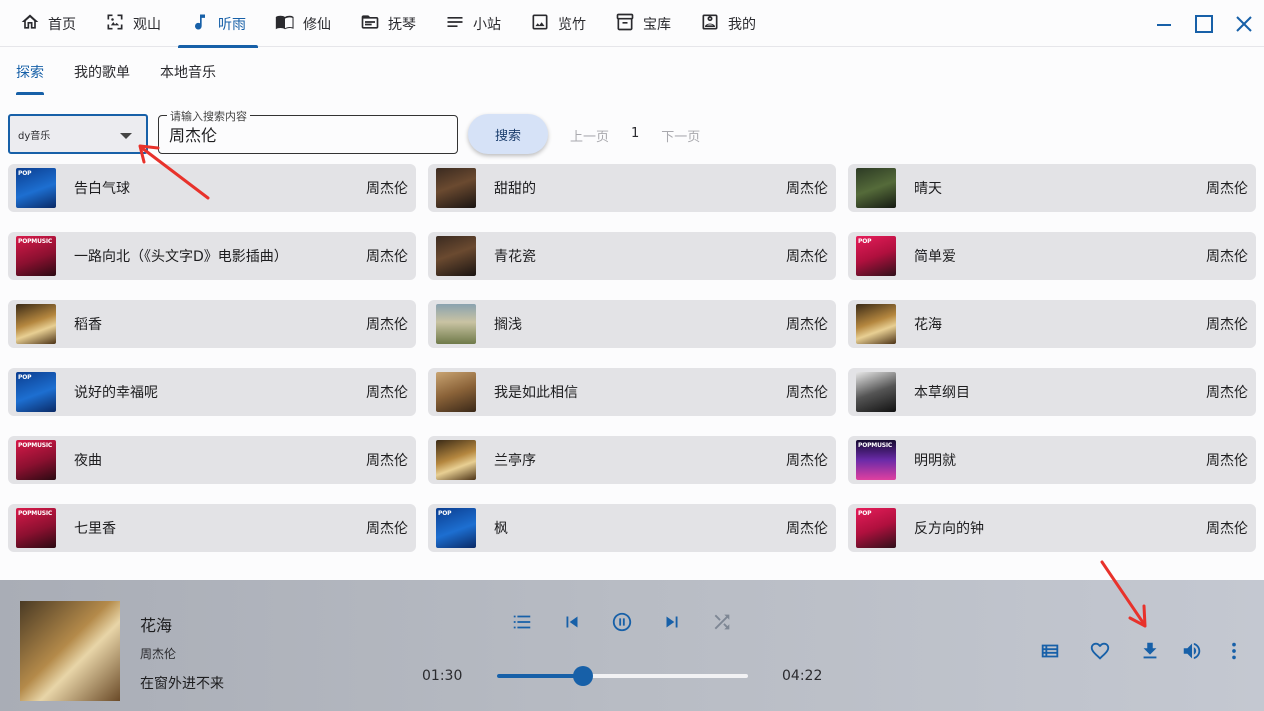  I want to click on song-card: POP简单爱周杰伦, so click(1052, 256).